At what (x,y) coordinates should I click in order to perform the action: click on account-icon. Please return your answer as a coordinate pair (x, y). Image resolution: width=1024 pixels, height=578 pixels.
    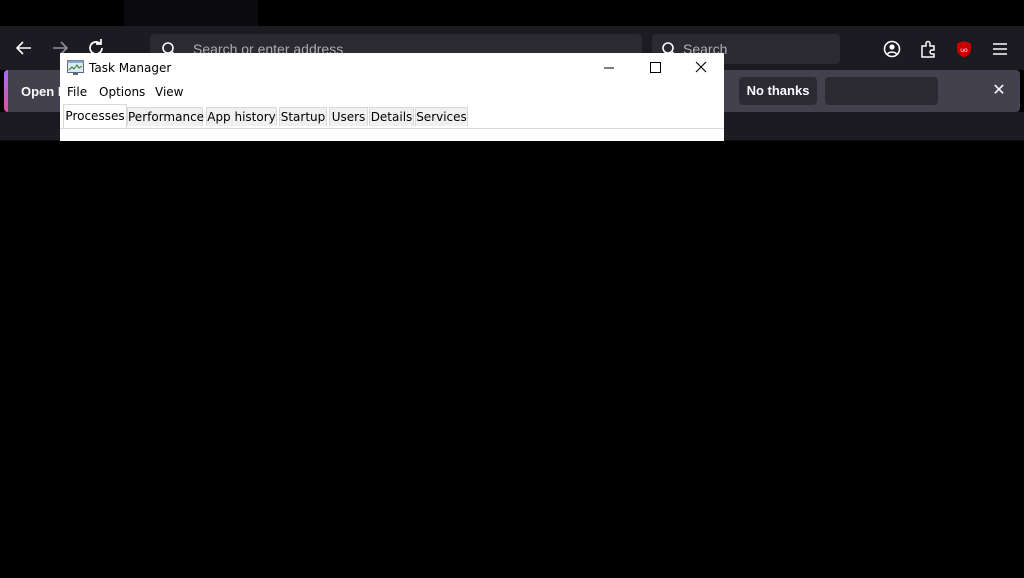
    Looking at the image, I should click on (892, 49).